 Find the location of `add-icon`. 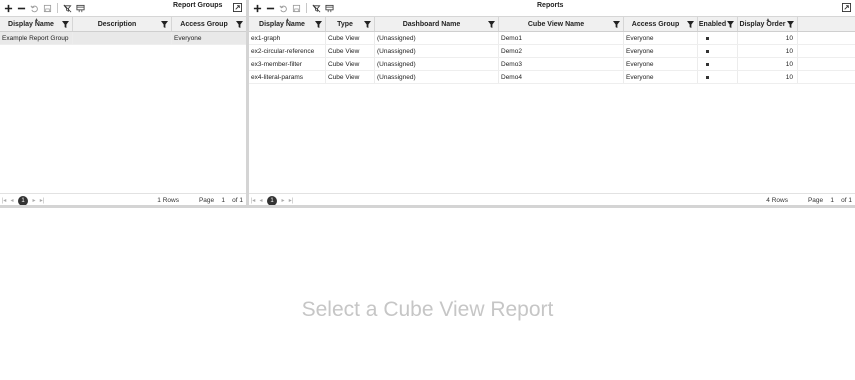

add-icon is located at coordinates (8, 8).